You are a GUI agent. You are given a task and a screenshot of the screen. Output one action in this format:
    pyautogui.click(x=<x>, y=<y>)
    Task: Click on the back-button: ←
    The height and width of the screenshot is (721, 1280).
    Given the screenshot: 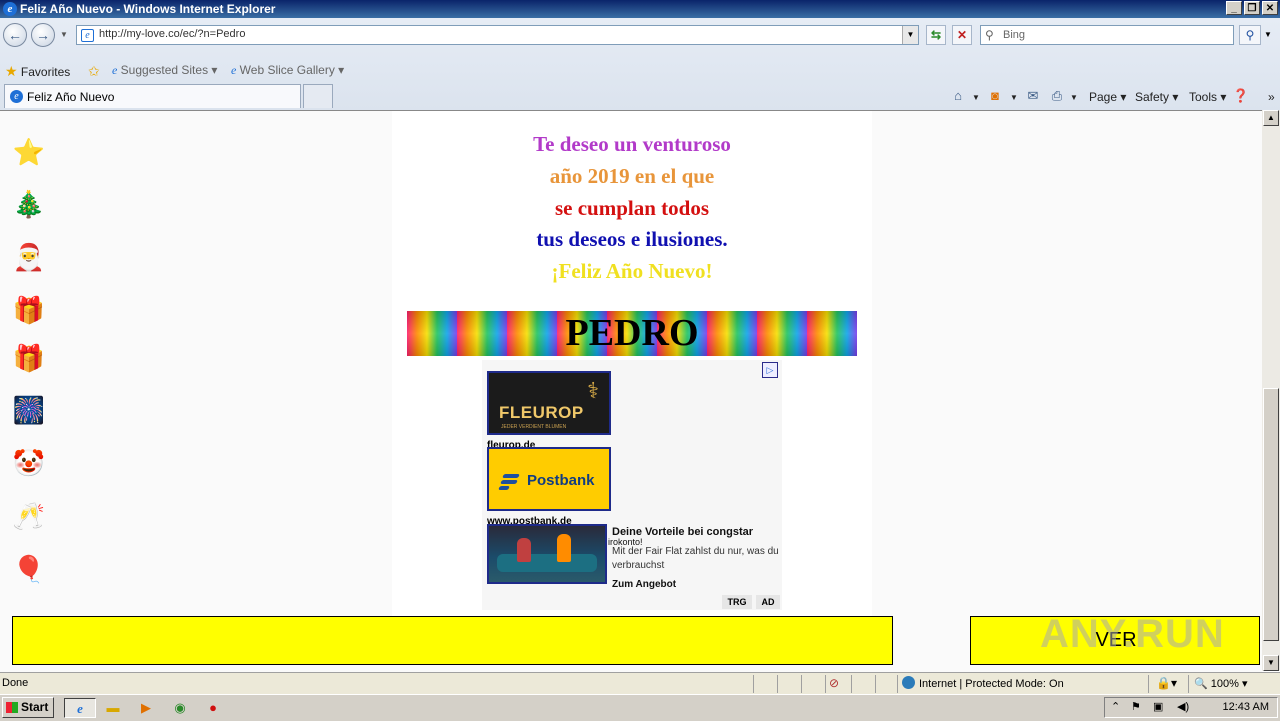 What is the action you would take?
    pyautogui.click(x=15, y=35)
    